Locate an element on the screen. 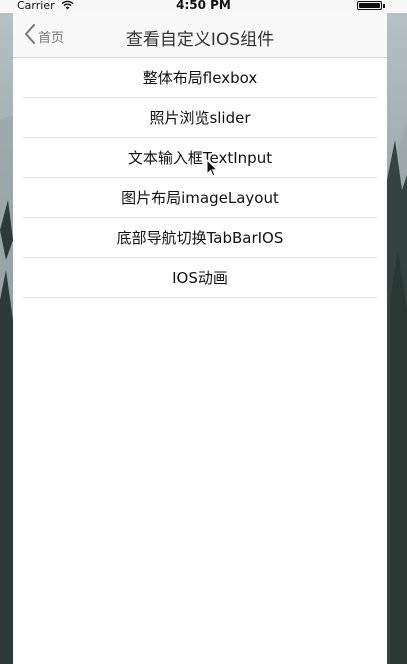  list-item: 照片浏览slider is located at coordinates (200, 118).